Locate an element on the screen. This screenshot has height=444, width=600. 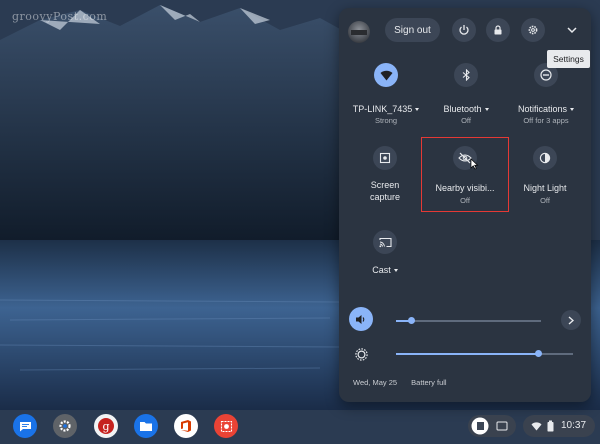
app-messages is located at coordinates (25, 426).